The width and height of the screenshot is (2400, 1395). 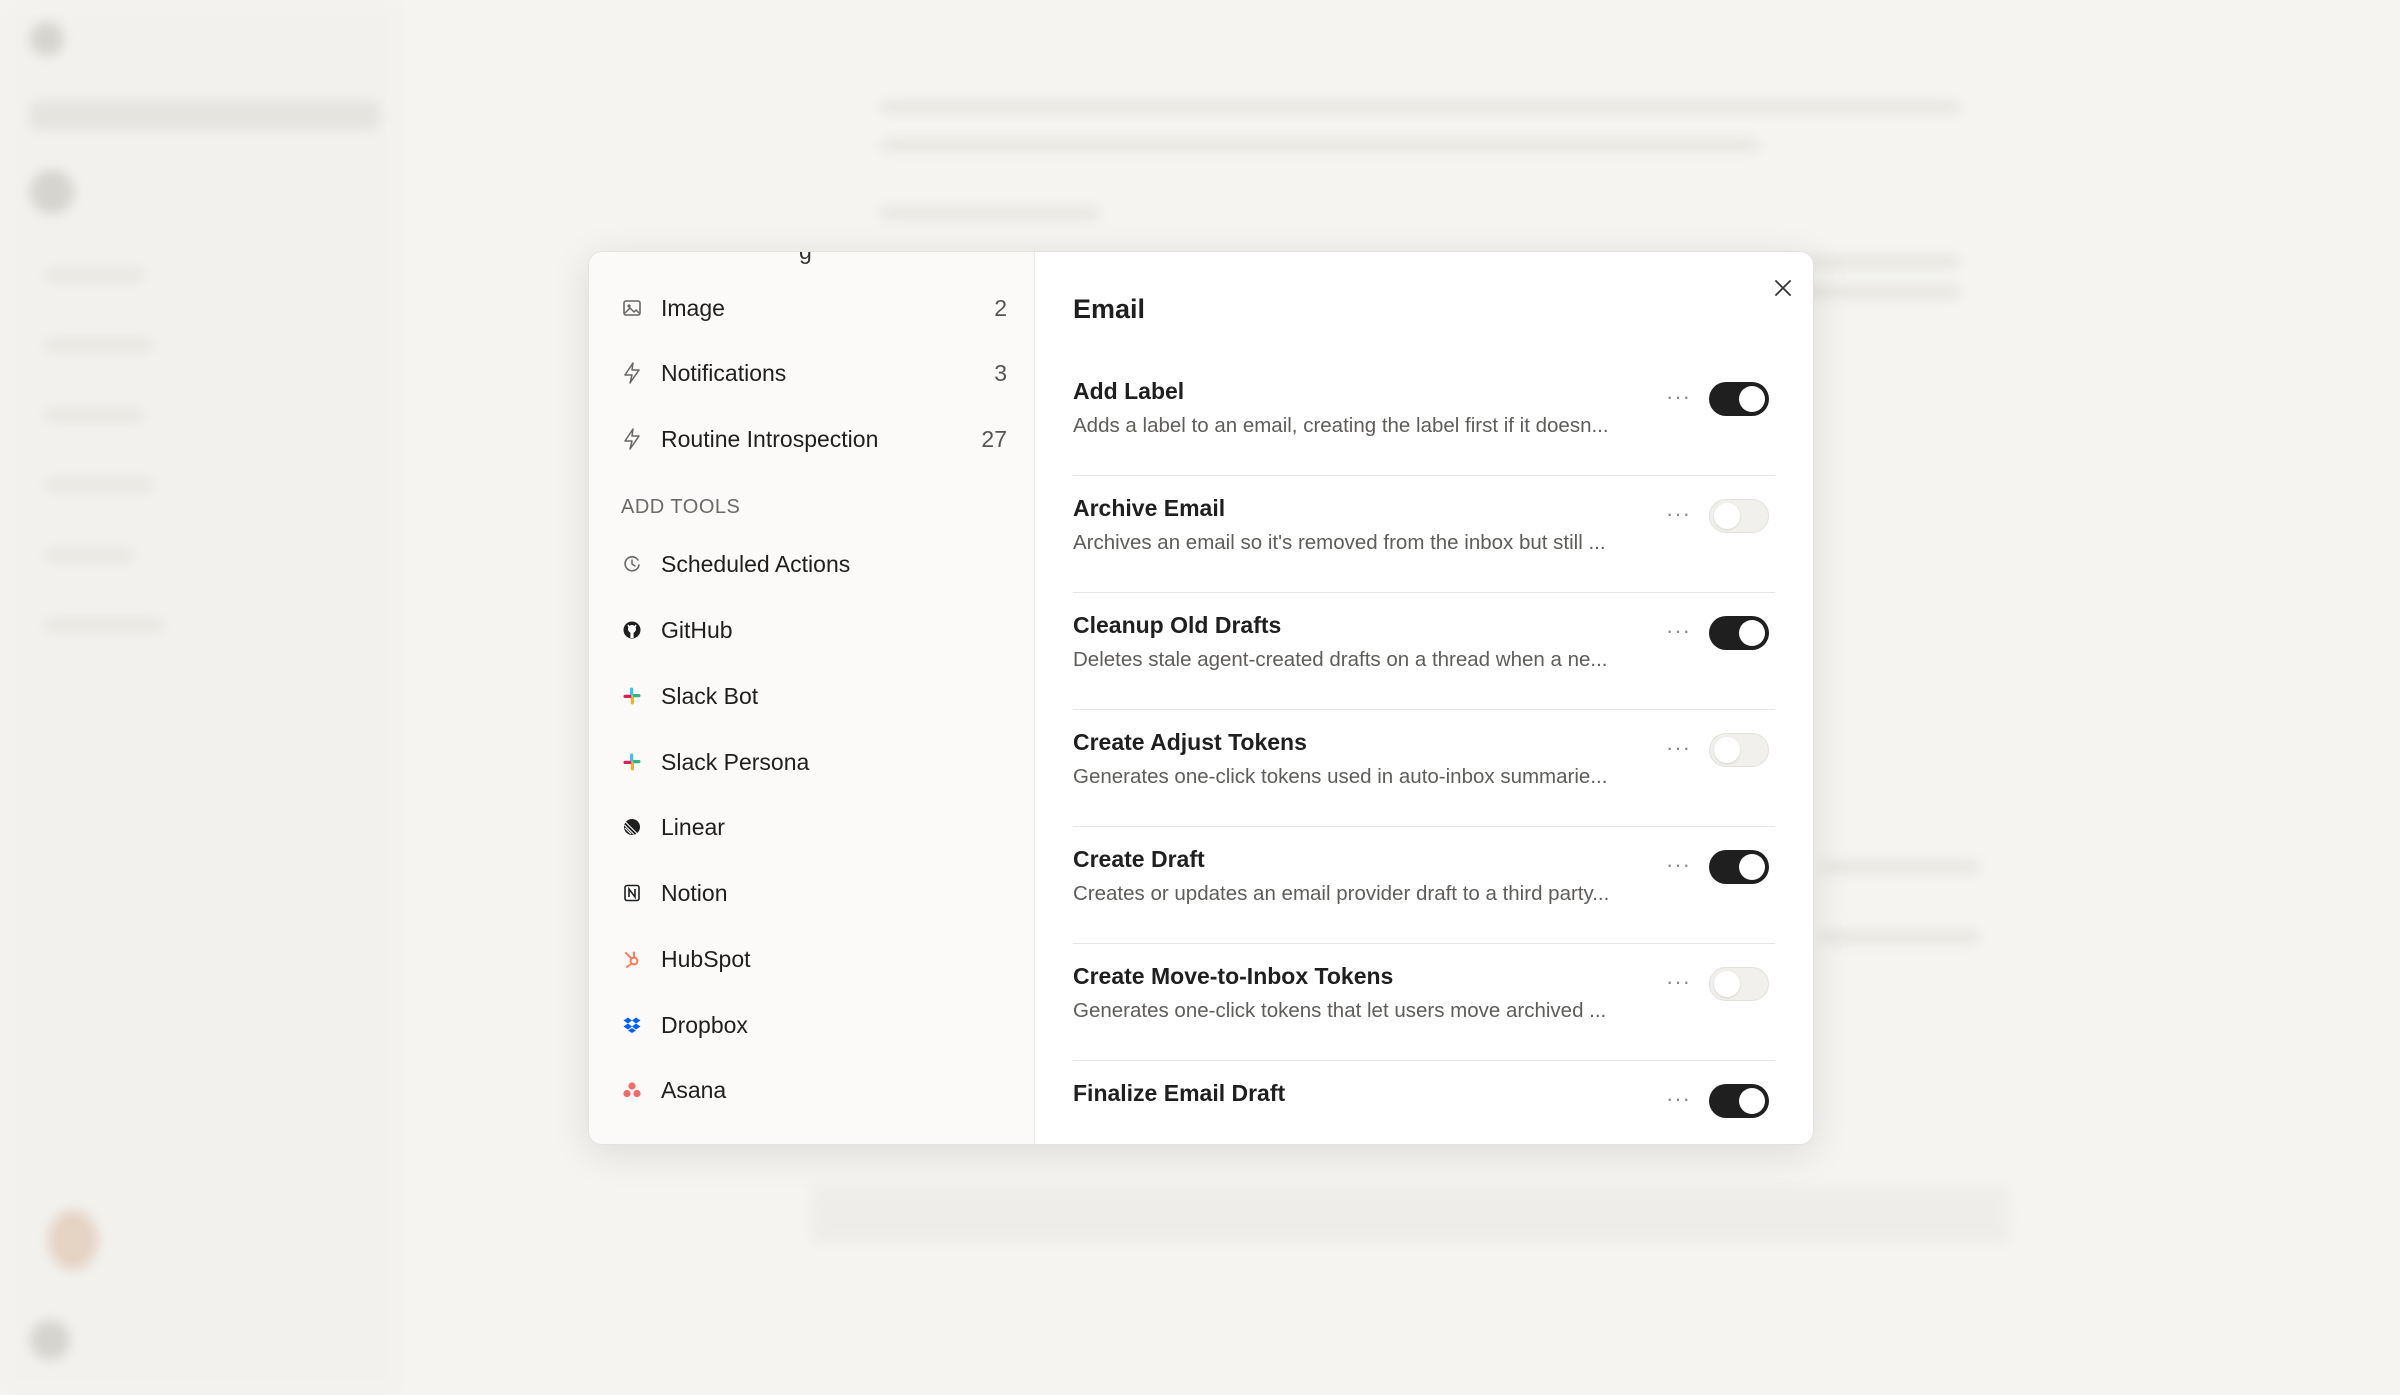 What do you see at coordinates (632, 696) in the screenshot?
I see `slack-icon` at bounding box center [632, 696].